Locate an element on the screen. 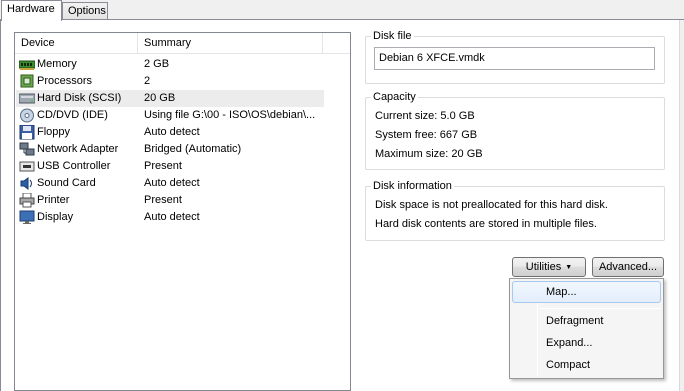 The width and height of the screenshot is (684, 391). system-free-label: System free: 667 GB is located at coordinates (426, 135).